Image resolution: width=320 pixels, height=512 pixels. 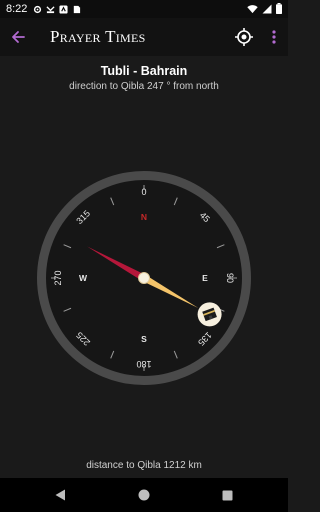 What do you see at coordinates (205, 278) in the screenshot?
I see `compass-cardinal-e: E` at bounding box center [205, 278].